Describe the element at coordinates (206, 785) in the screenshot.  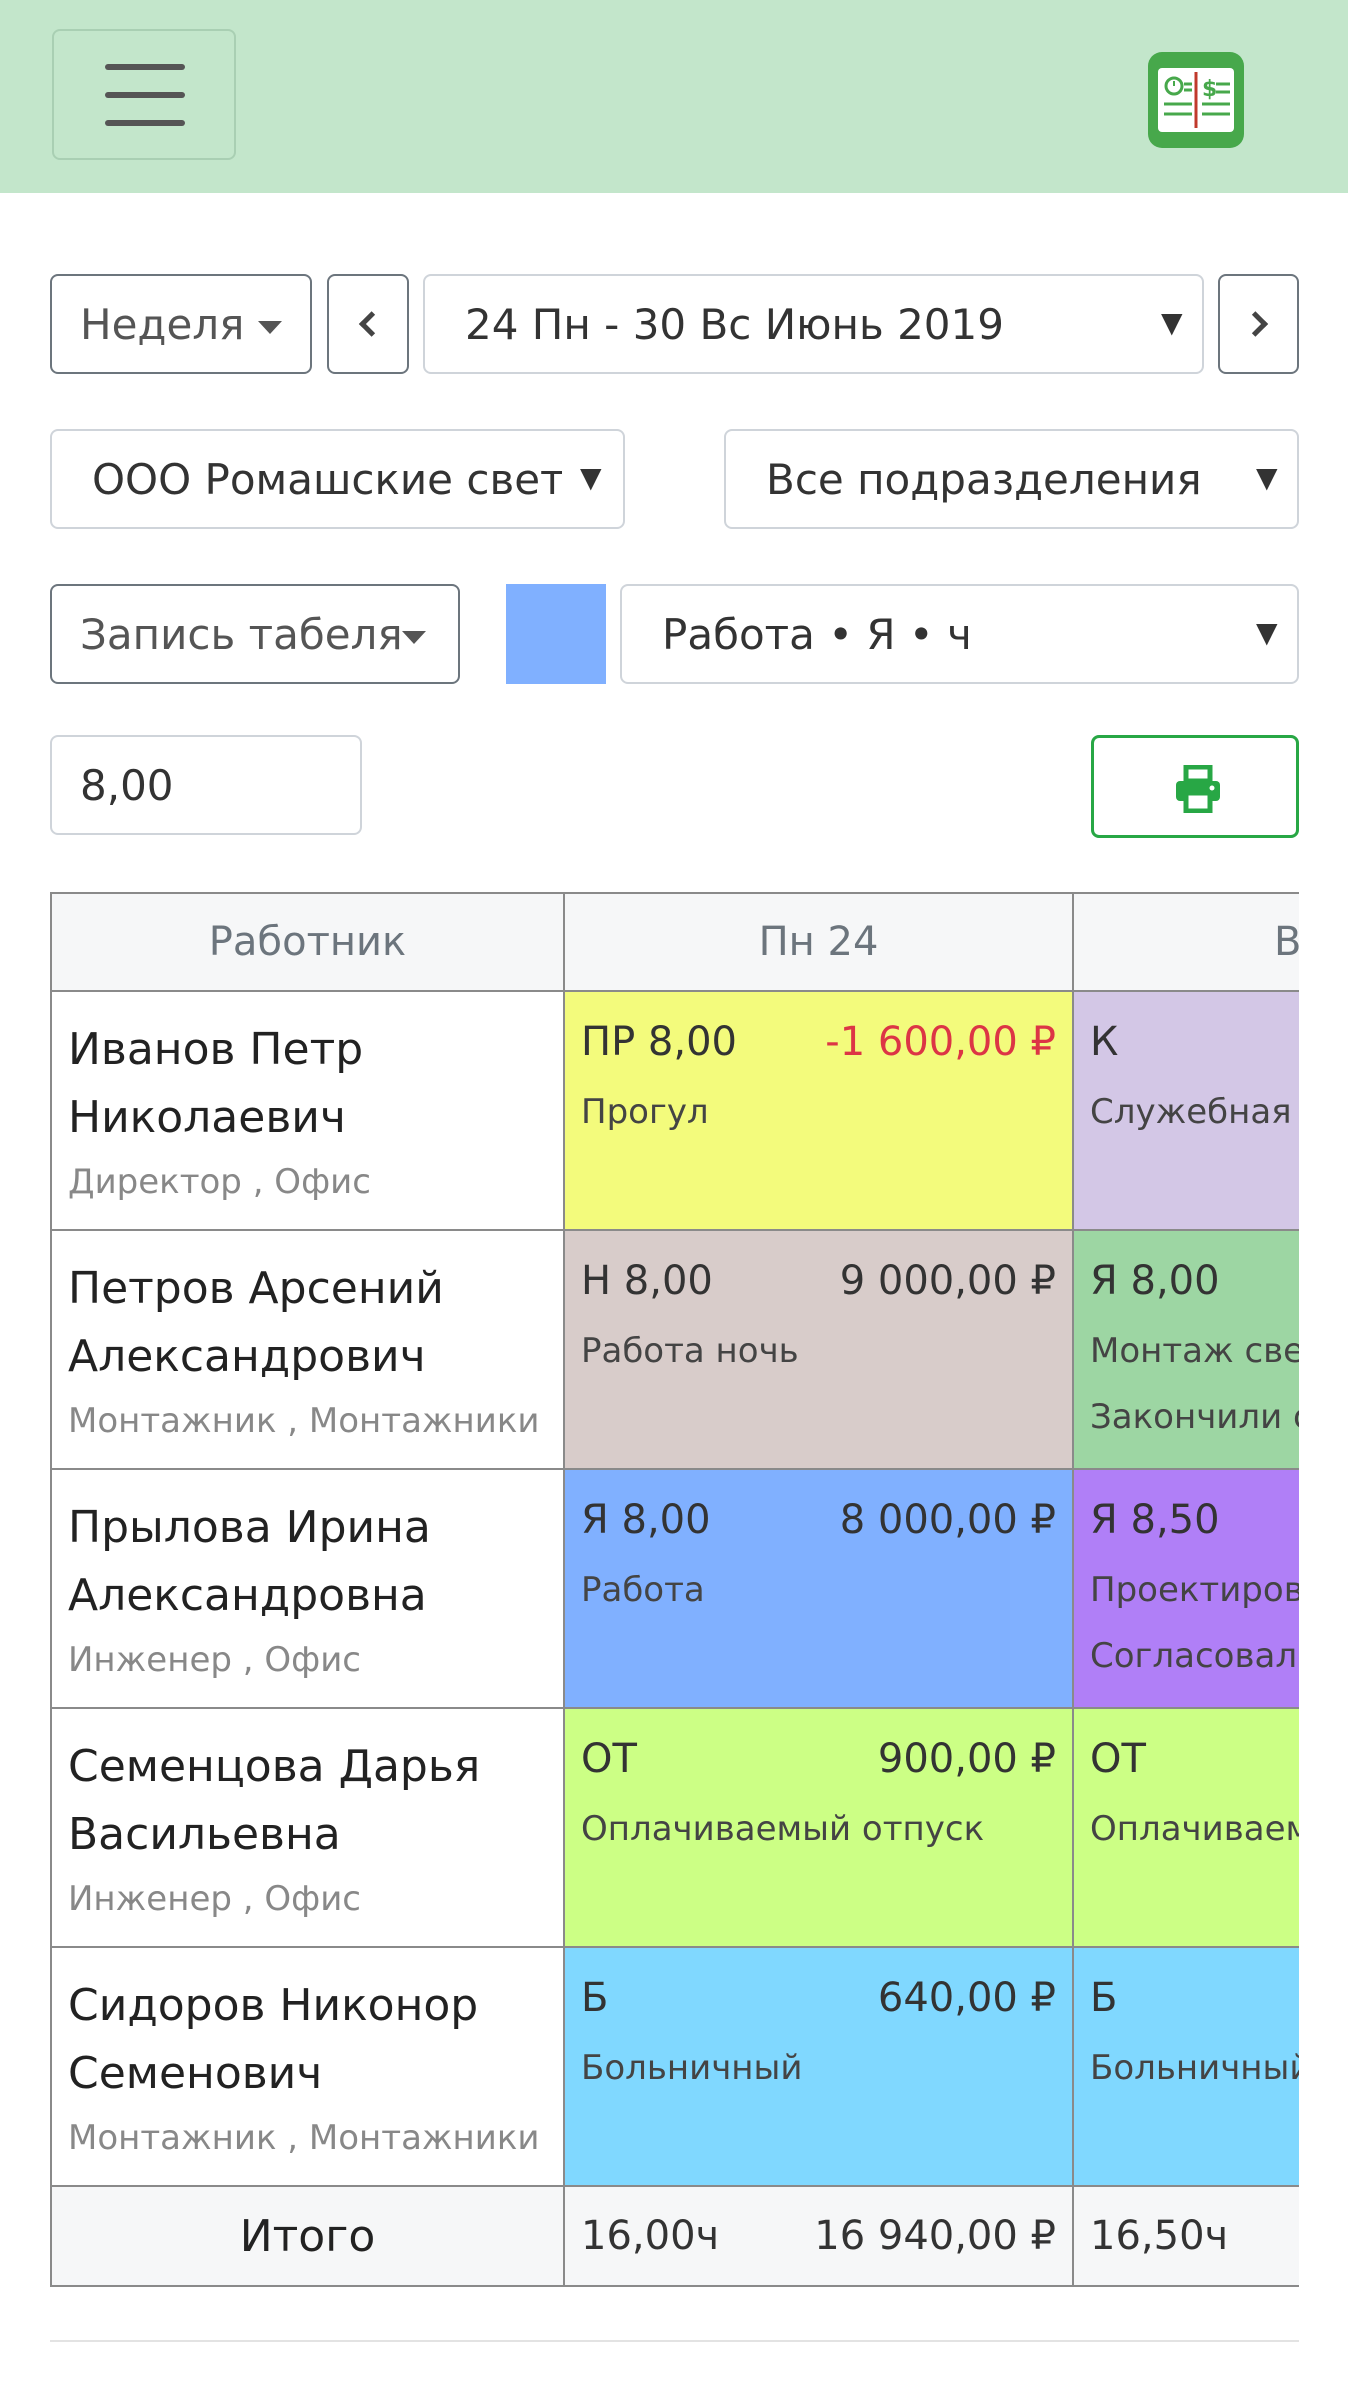
I see `hours-input: 8,00` at that location.